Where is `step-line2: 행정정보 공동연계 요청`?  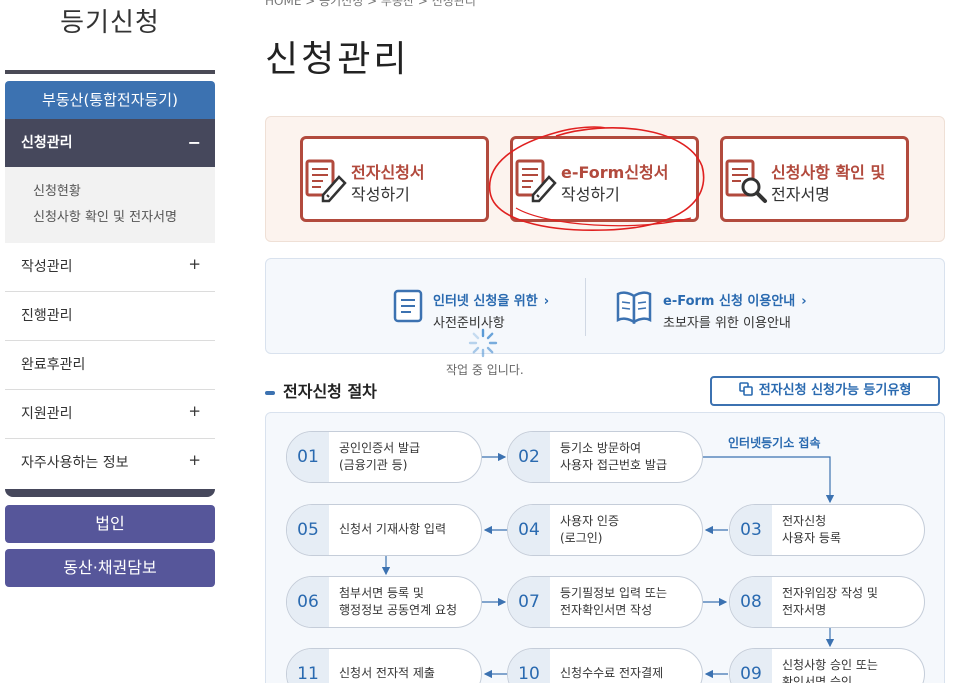
step-line2: 행정정보 공동연계 요청 is located at coordinates (398, 610).